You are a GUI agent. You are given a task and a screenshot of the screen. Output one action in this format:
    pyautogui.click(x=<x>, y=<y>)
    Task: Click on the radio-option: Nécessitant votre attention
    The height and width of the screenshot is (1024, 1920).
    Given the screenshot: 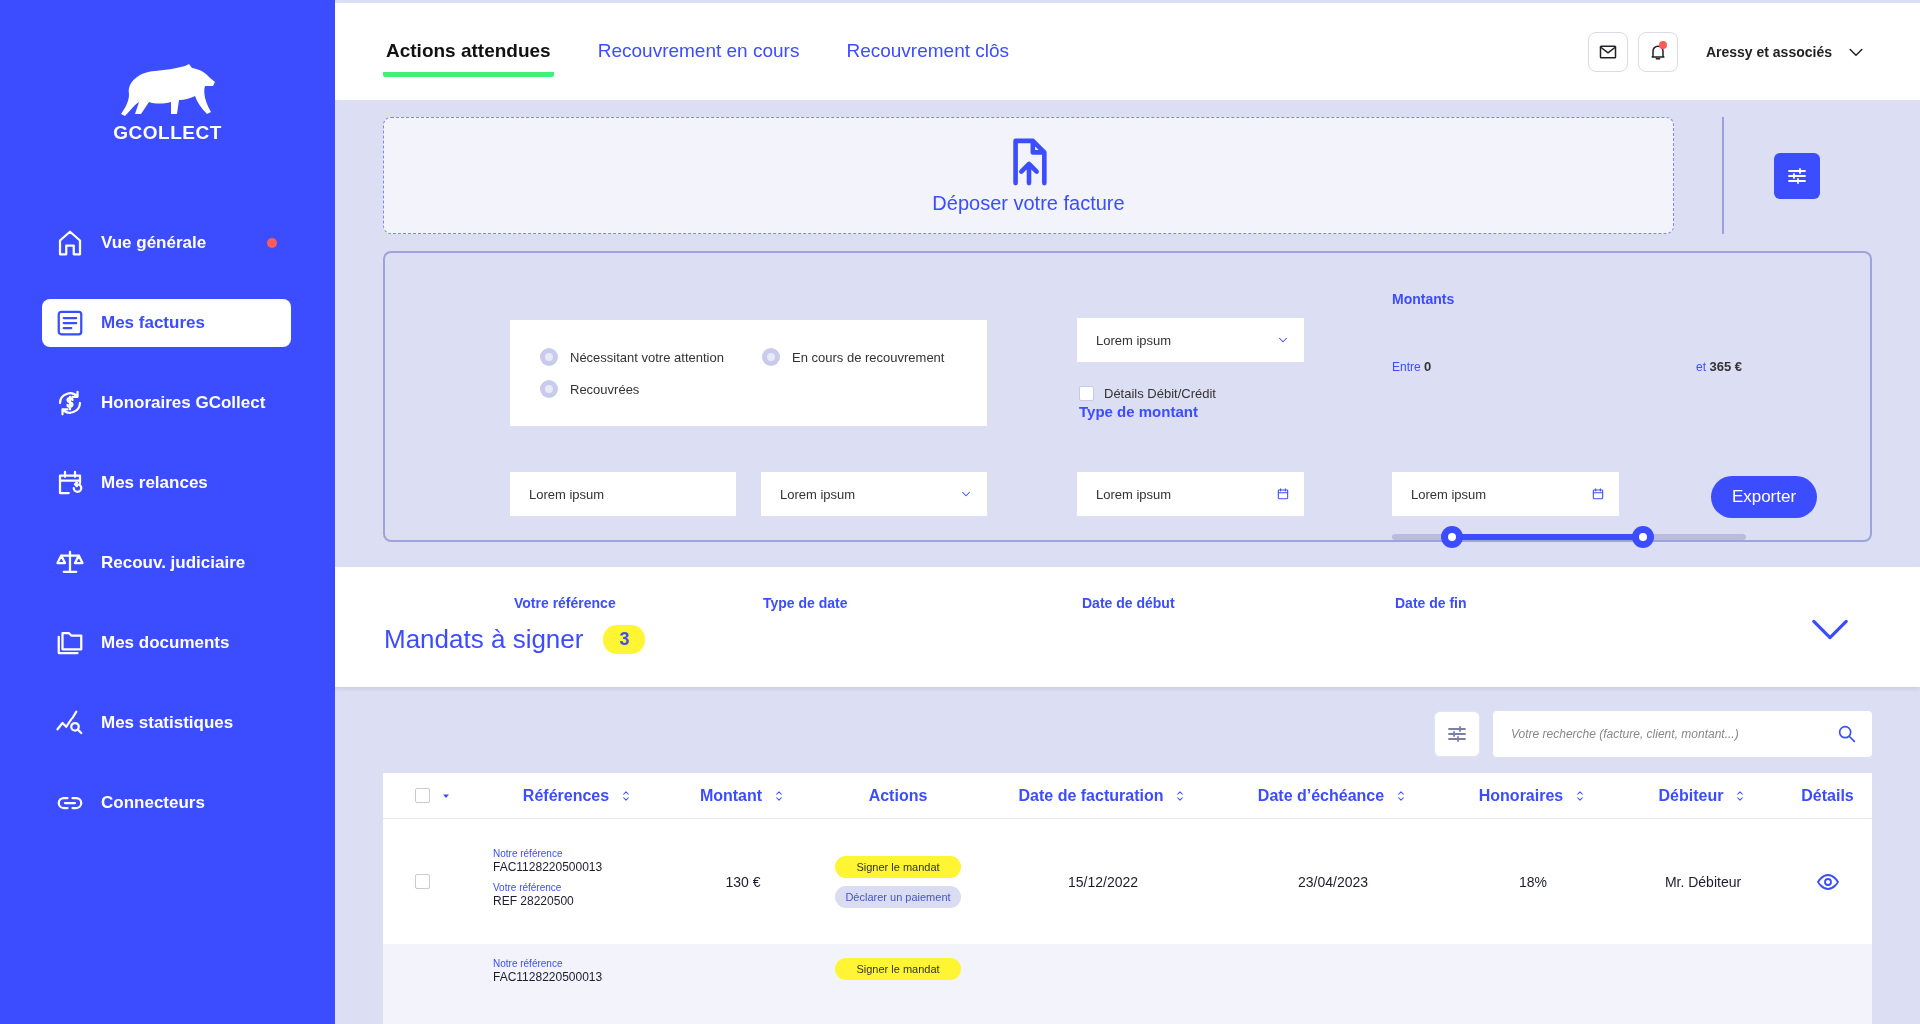 What is the action you would take?
    pyautogui.click(x=651, y=357)
    